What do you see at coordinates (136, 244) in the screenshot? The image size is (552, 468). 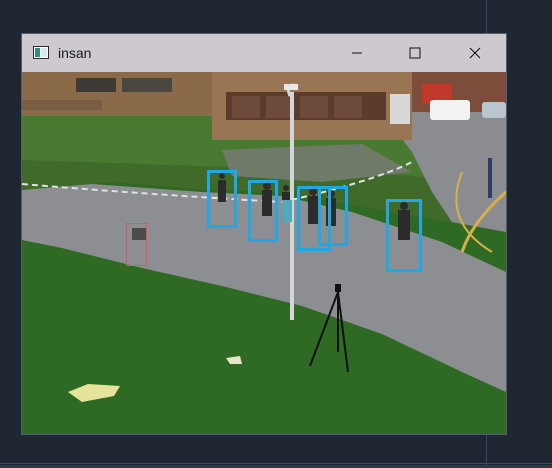 I see `detection-box-object` at bounding box center [136, 244].